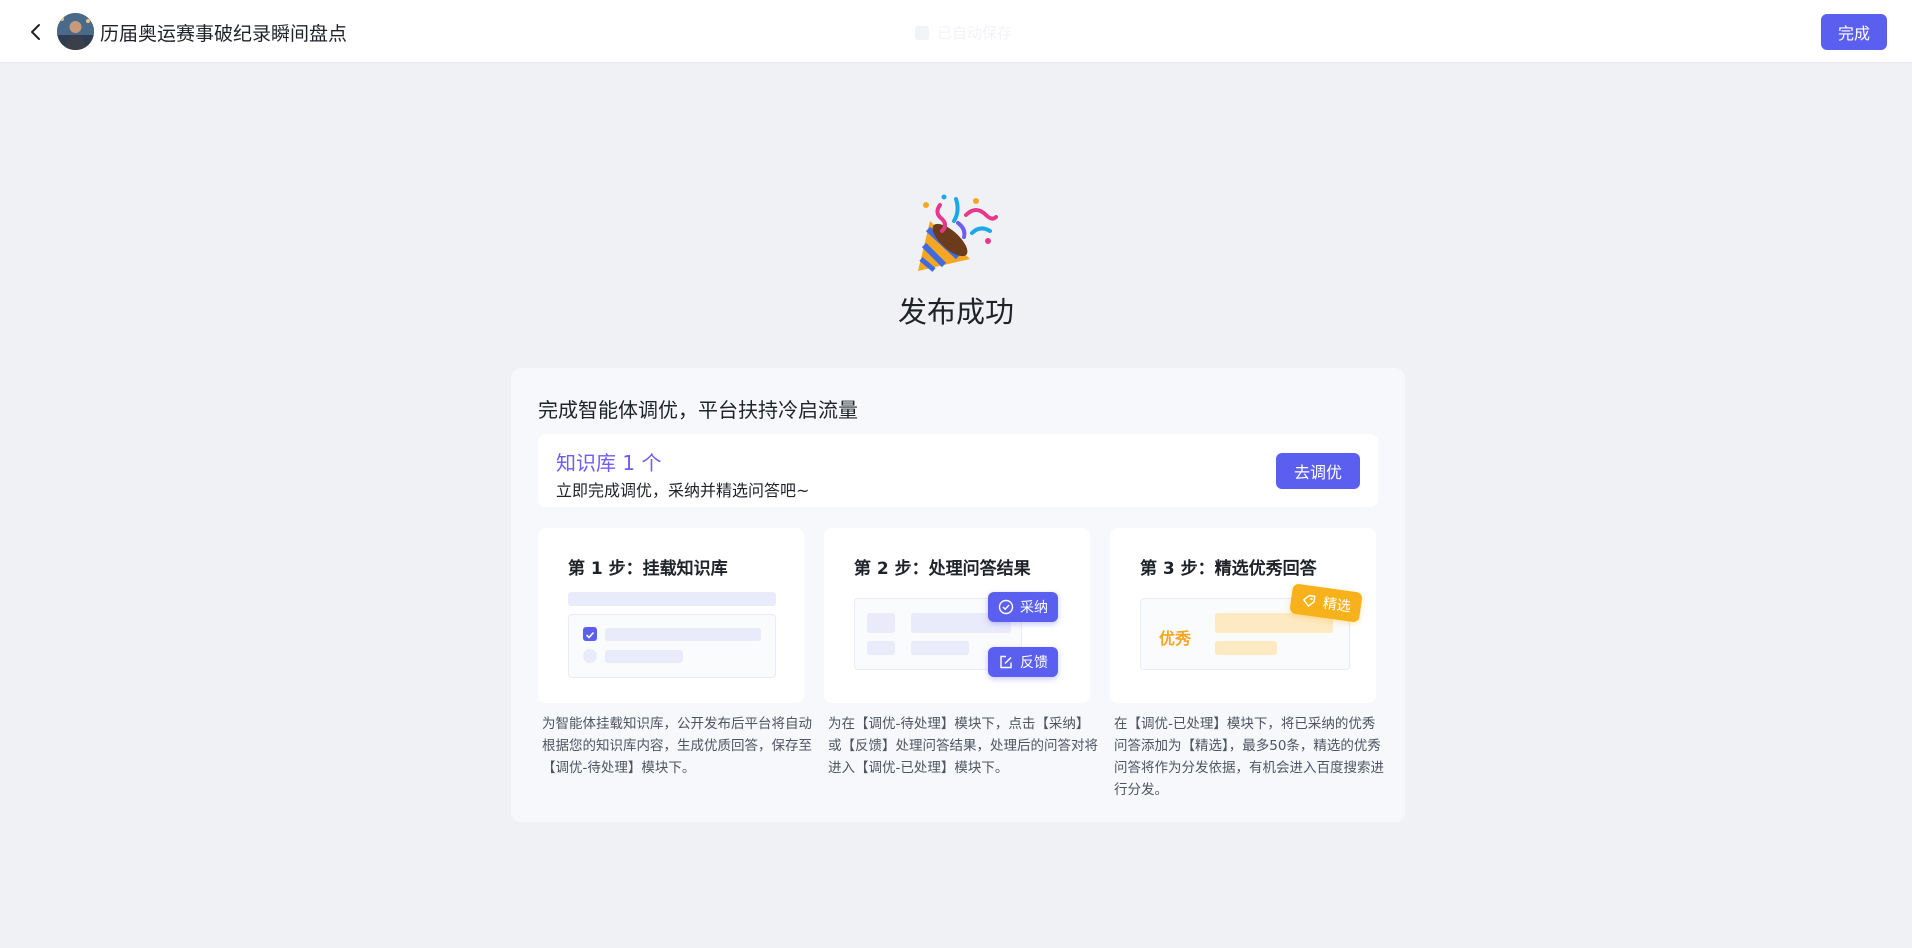 This screenshot has height=948, width=1912. I want to click on top-bar: 历届奥运赛事破纪录瞬间盘点 已自动保存 完成, so click(956, 31).